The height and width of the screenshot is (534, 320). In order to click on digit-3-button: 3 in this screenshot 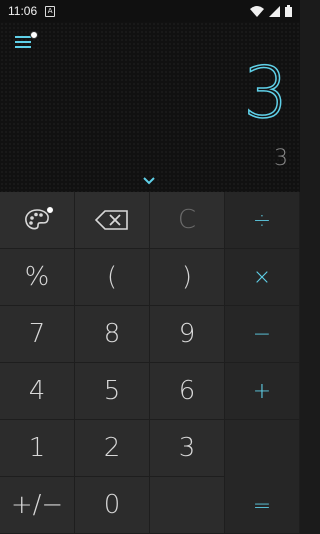, I will do `click(187, 448)`.